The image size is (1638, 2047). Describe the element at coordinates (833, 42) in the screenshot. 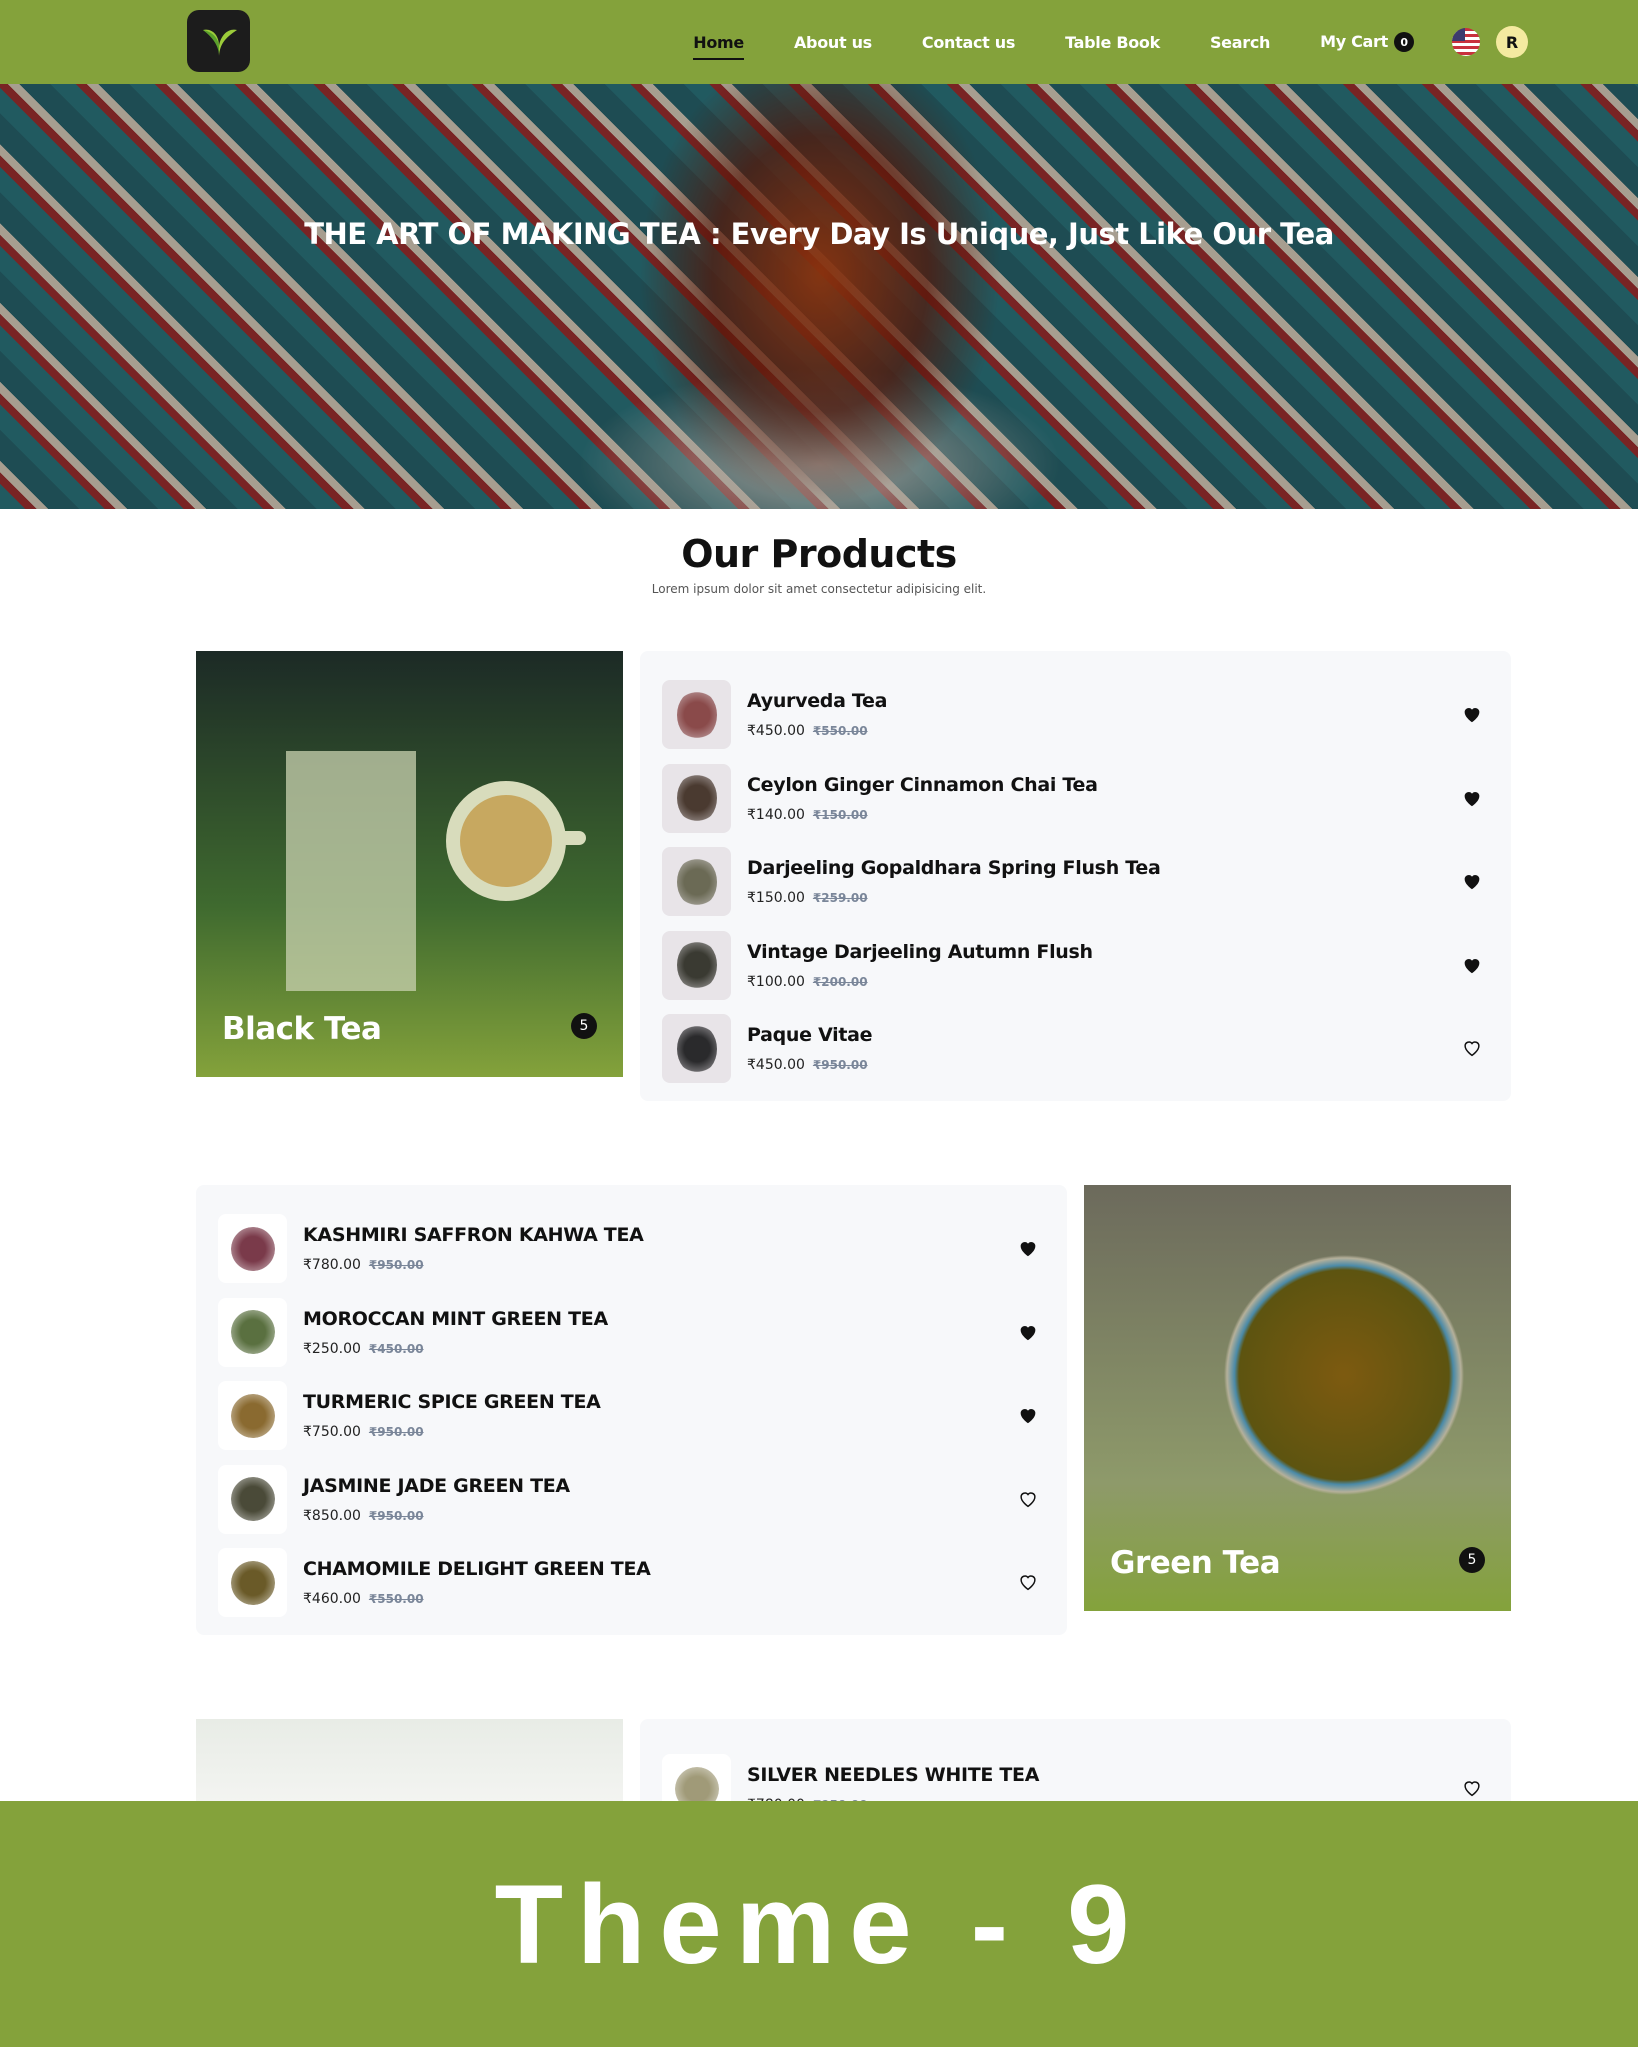

I see `nav-about: About us` at that location.